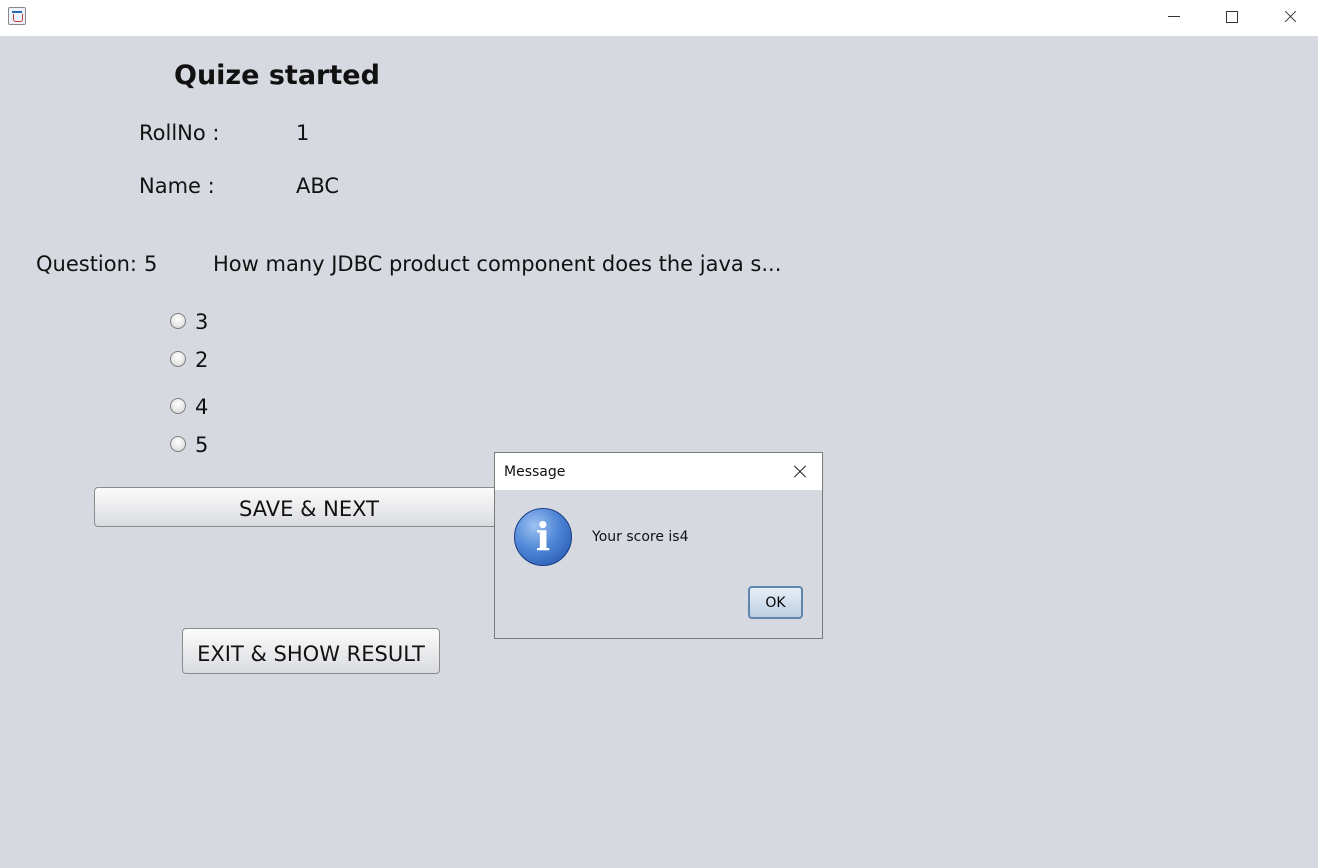  What do you see at coordinates (318, 186) in the screenshot?
I see `name-value: ABC` at bounding box center [318, 186].